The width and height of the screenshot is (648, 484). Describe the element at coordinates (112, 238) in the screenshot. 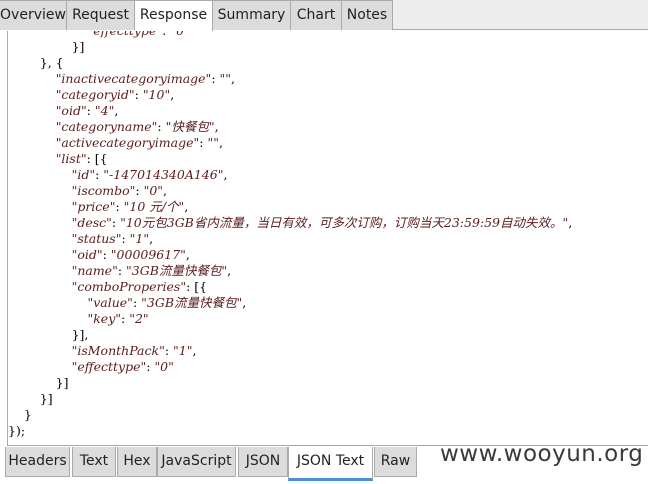

I see `json-line: "status": "1",` at that location.